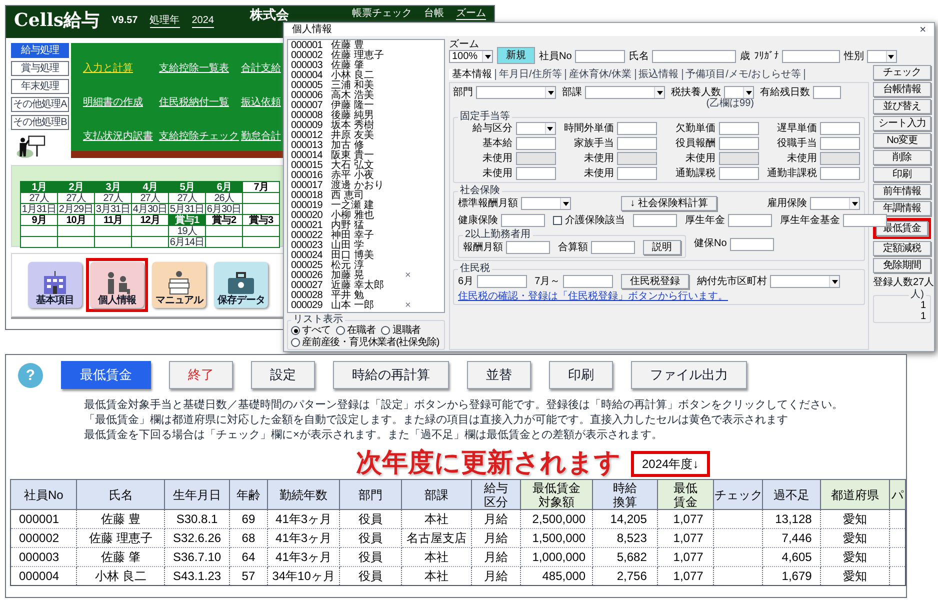  What do you see at coordinates (117, 285) in the screenshot?
I see `tile-button: 個人情報` at bounding box center [117, 285].